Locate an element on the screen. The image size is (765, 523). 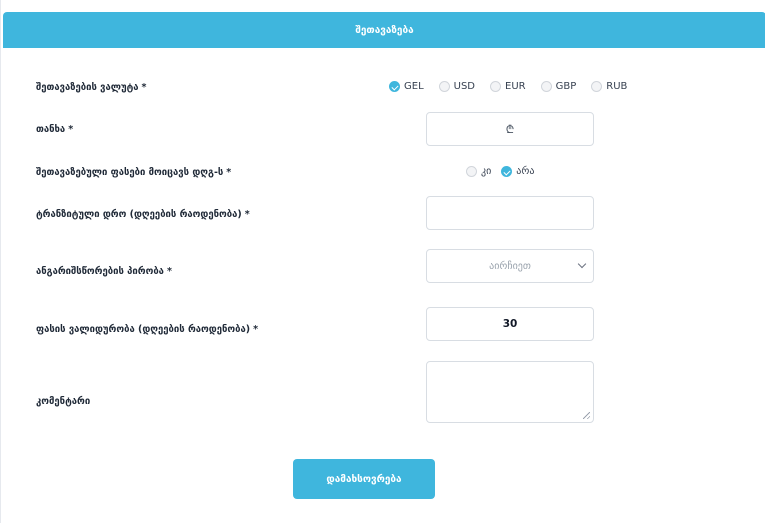
currency-radio-gel: GEL is located at coordinates (406, 86).